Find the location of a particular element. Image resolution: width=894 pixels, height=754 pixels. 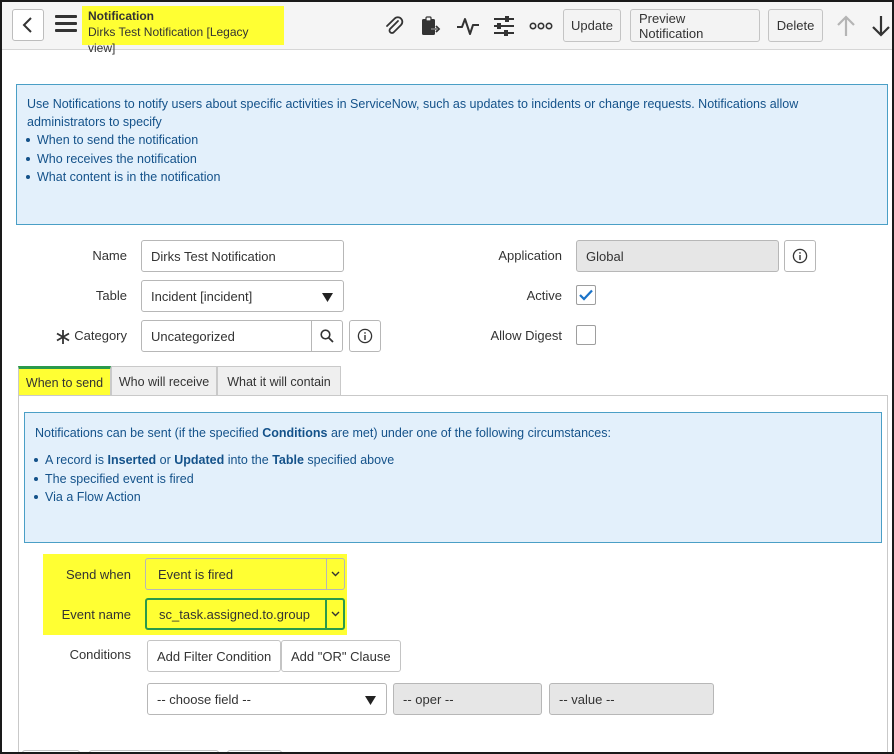

intro-item: When to send the notification is located at coordinates (451, 140).